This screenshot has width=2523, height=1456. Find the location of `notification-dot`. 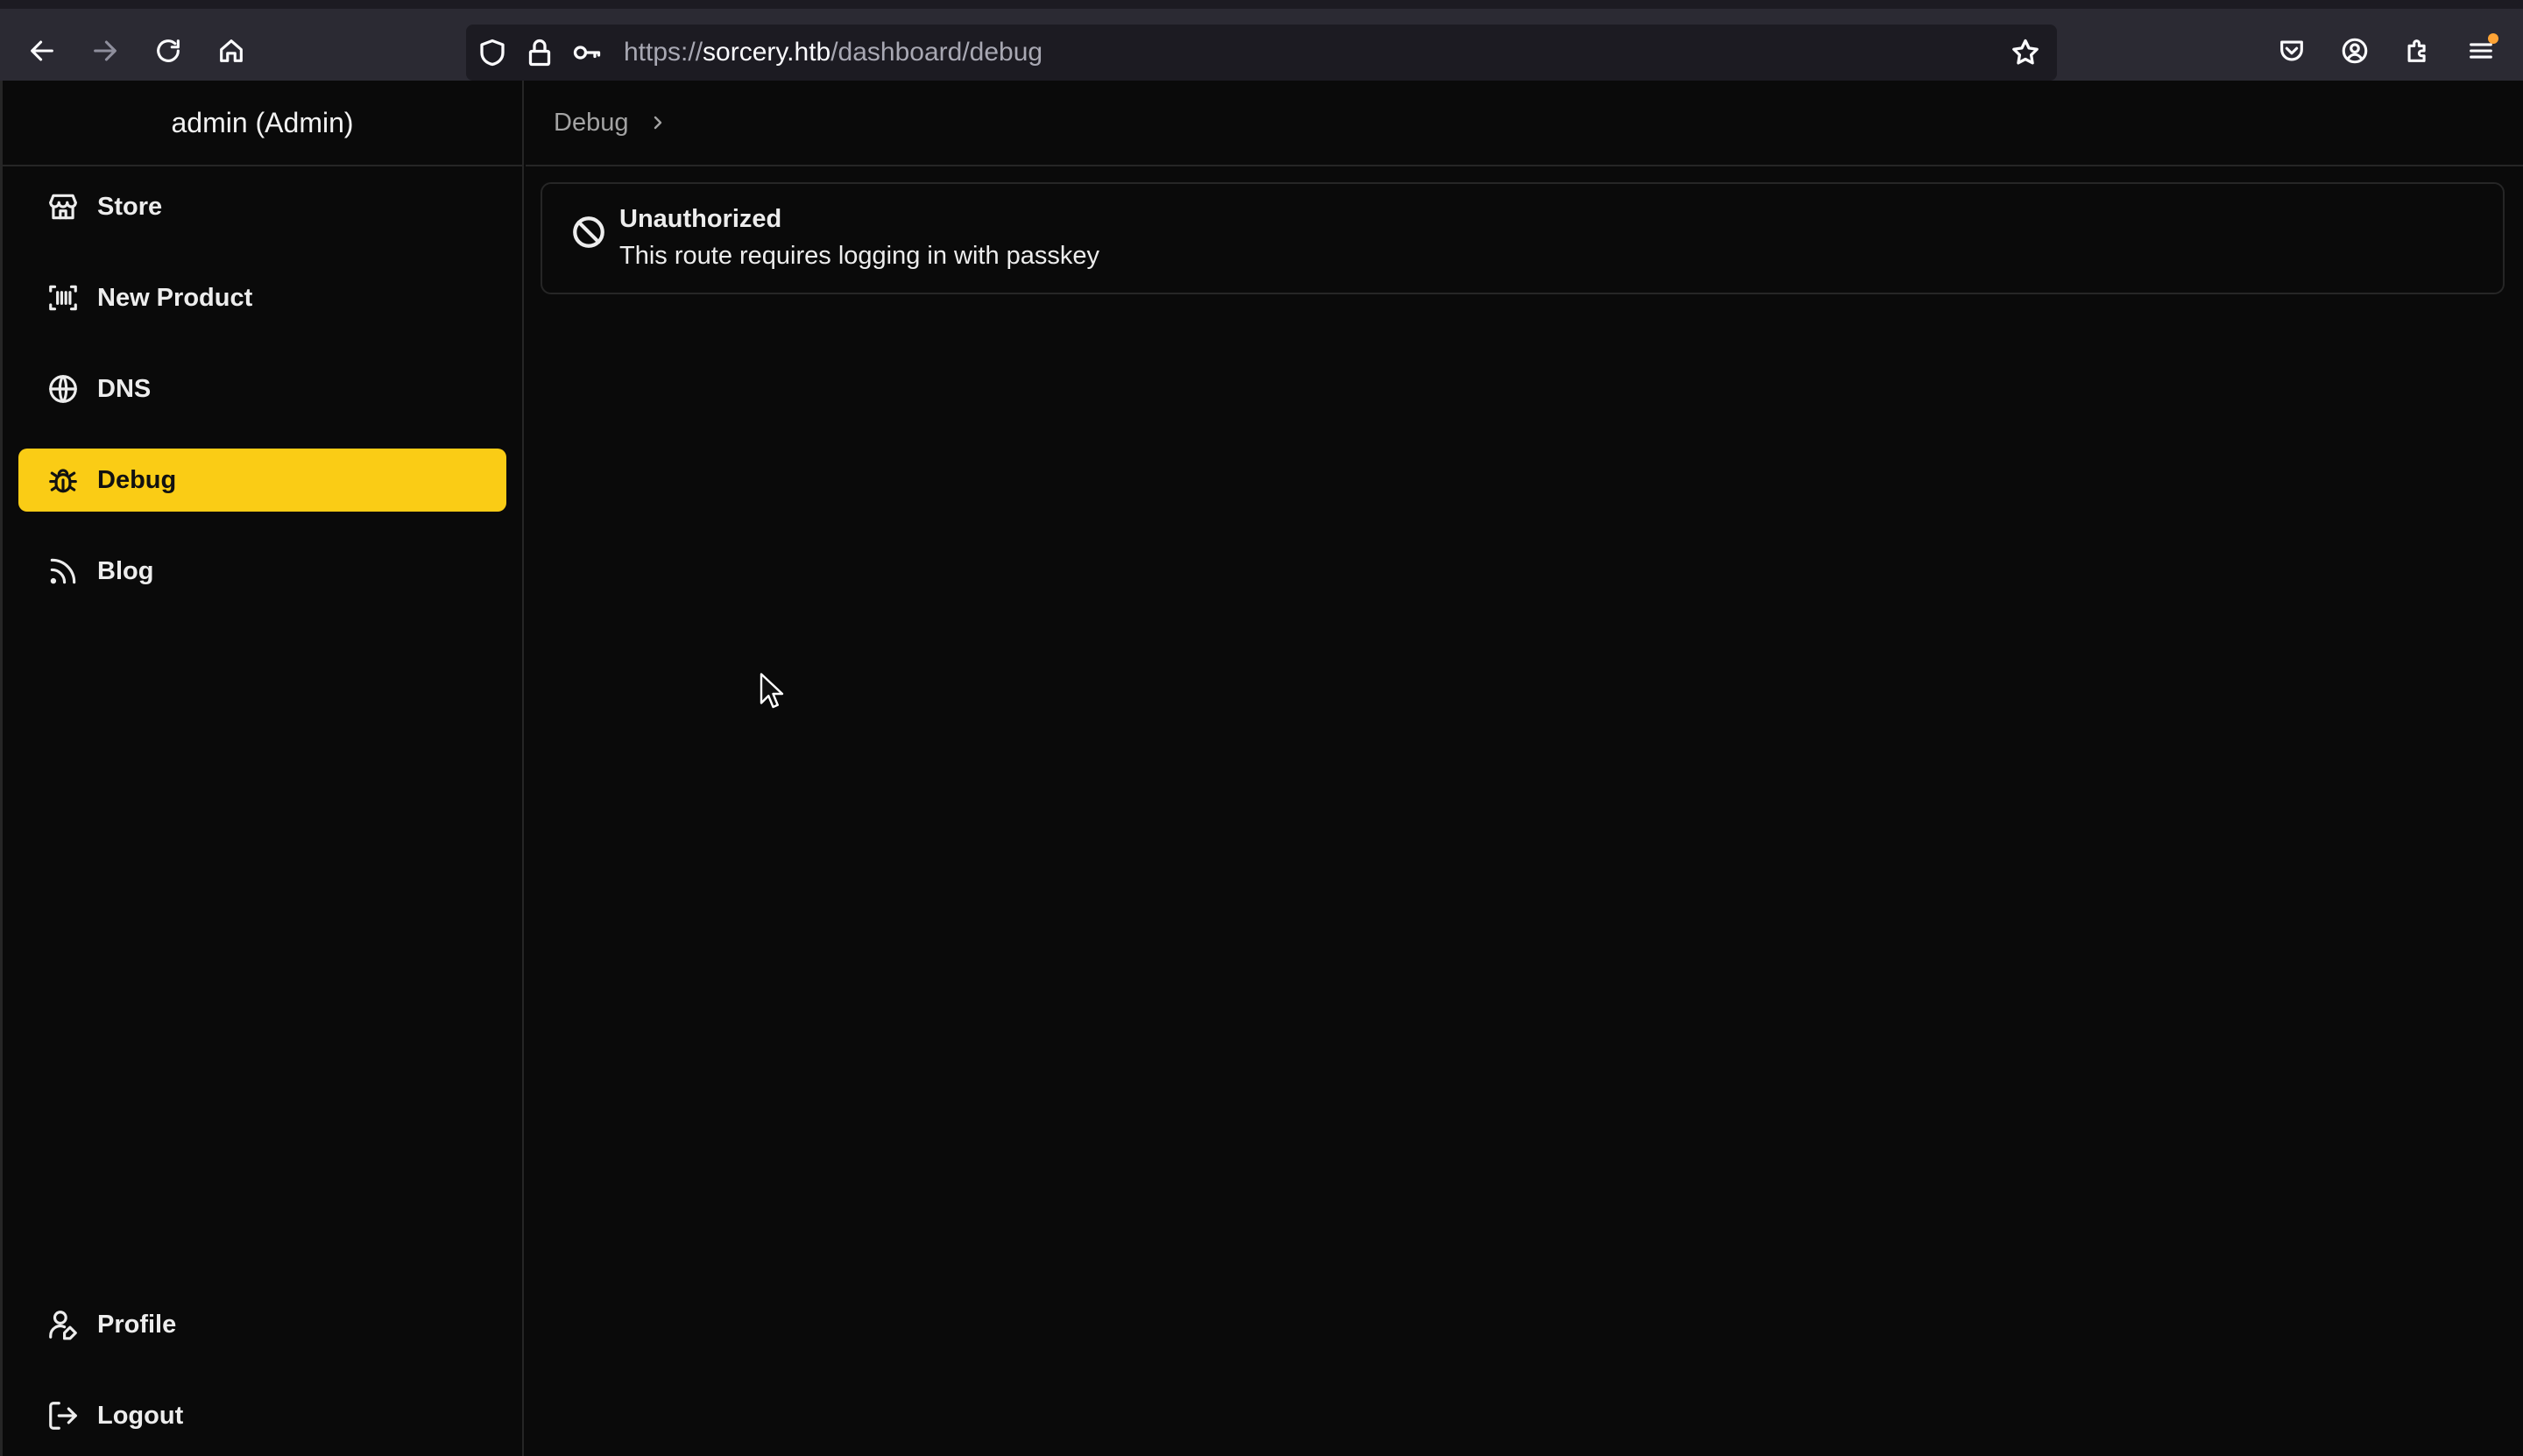

notification-dot is located at coordinates (2493, 38).